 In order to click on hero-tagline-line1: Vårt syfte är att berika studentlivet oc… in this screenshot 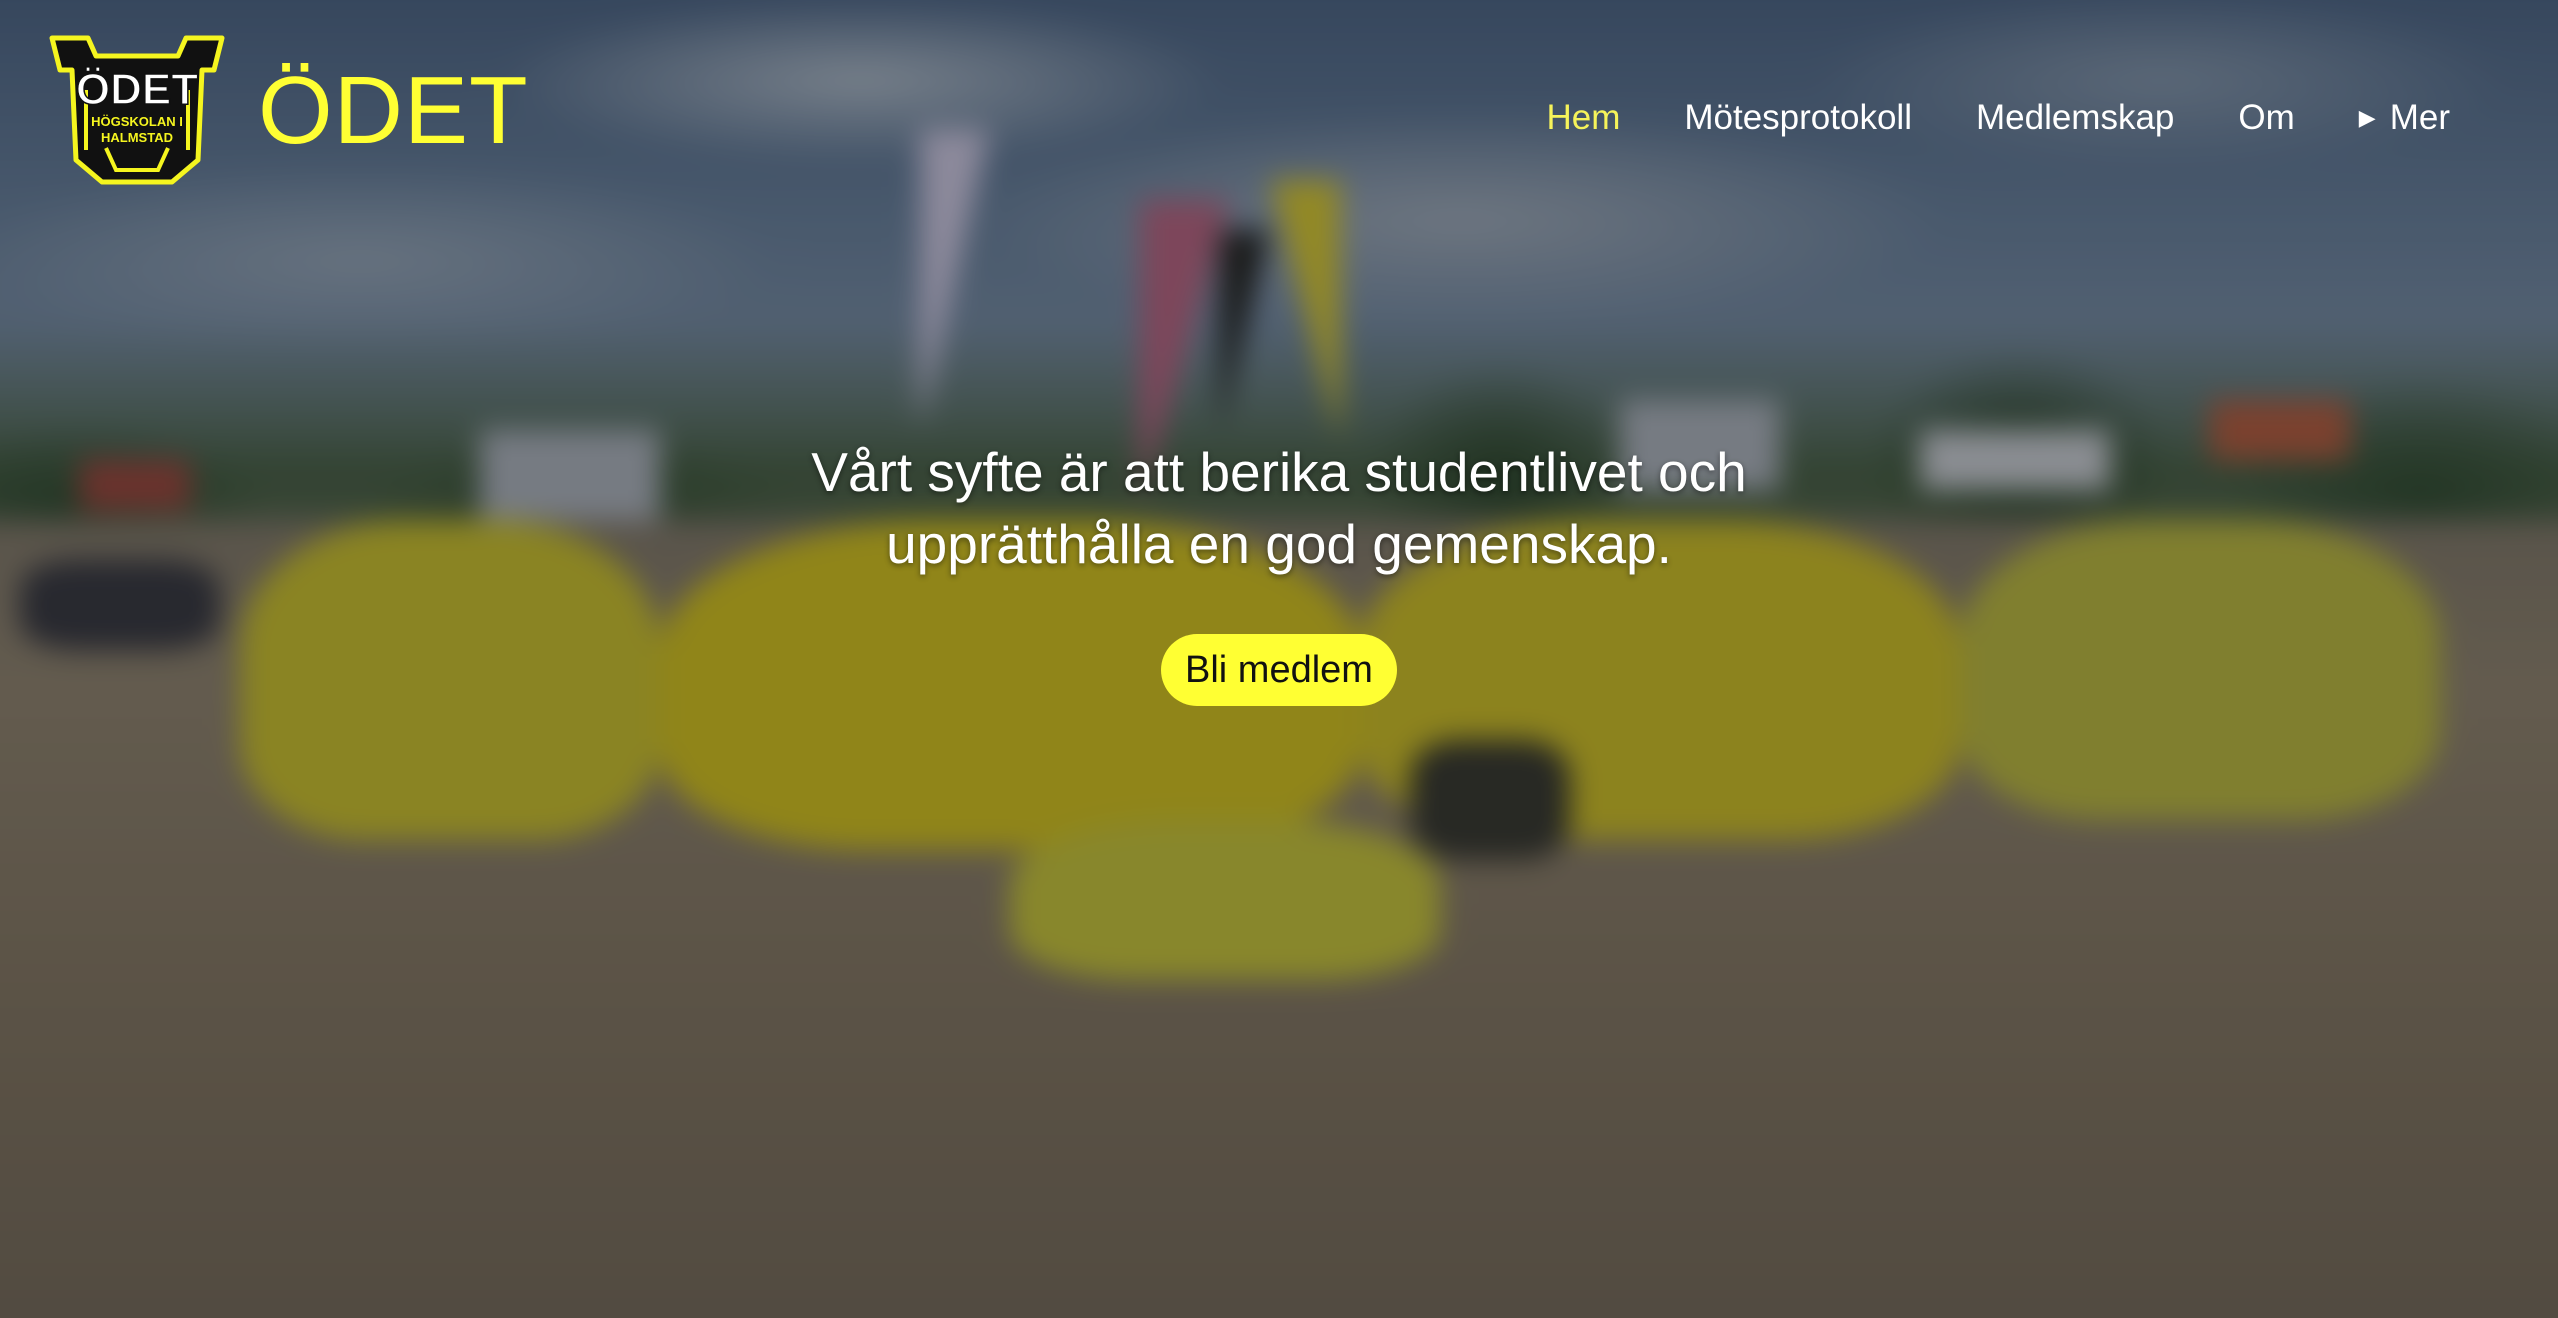, I will do `click(1279, 472)`.